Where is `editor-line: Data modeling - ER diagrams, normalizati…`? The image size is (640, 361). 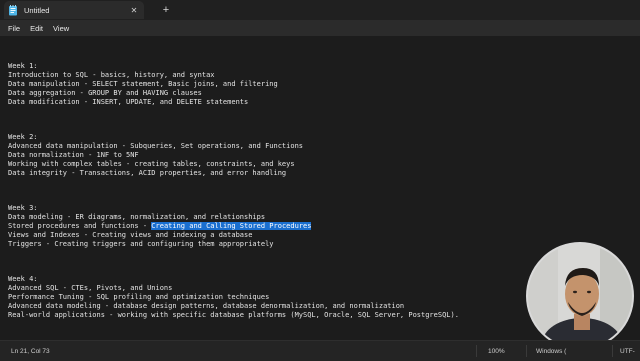 editor-line: Data modeling - ER diagrams, normalizati… is located at coordinates (233, 217).